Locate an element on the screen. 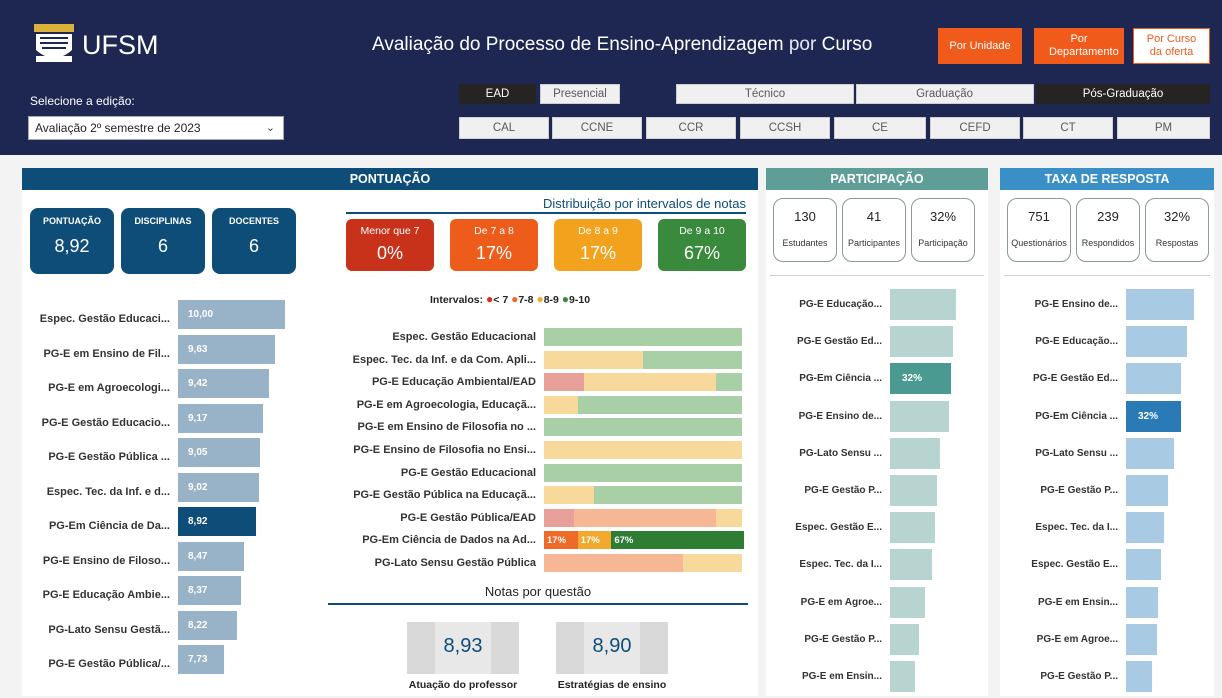 The image size is (1222, 698). kpi-label: PONTUAÇÃO is located at coordinates (72, 221).